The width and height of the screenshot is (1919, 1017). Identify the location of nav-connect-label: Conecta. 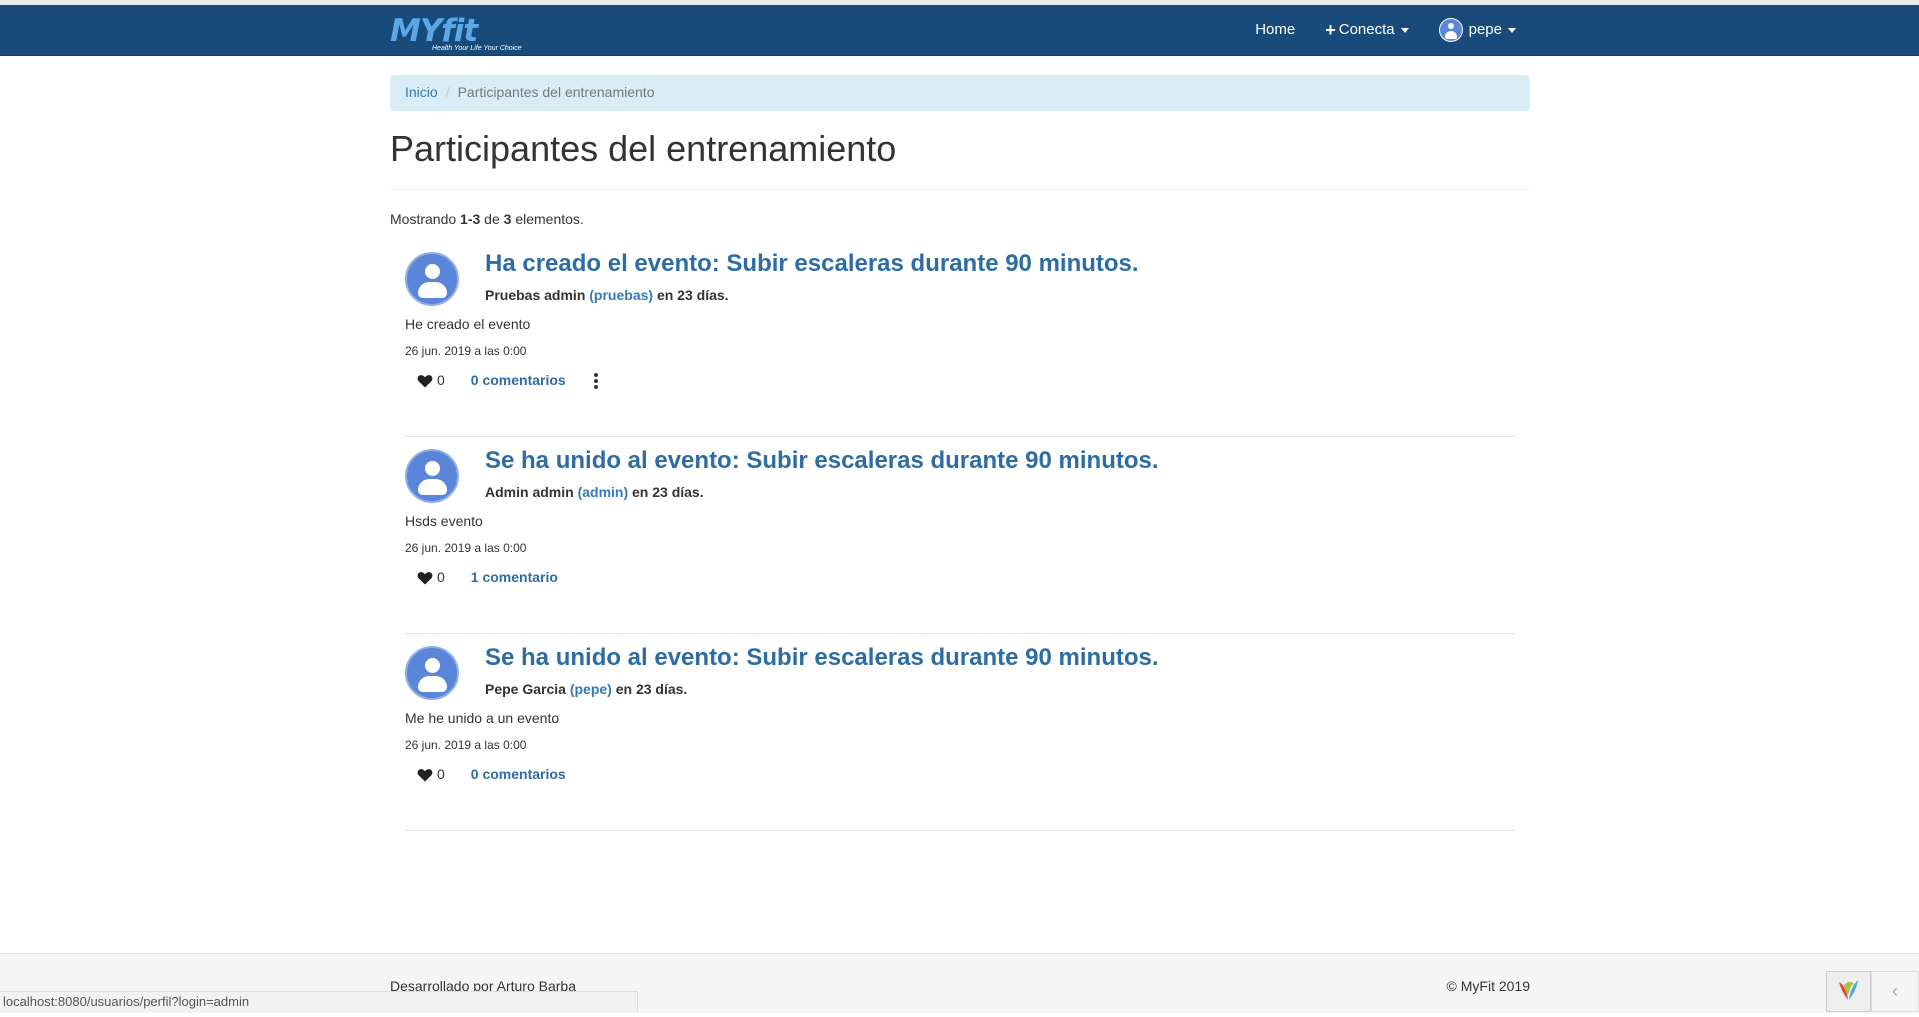
(1366, 30).